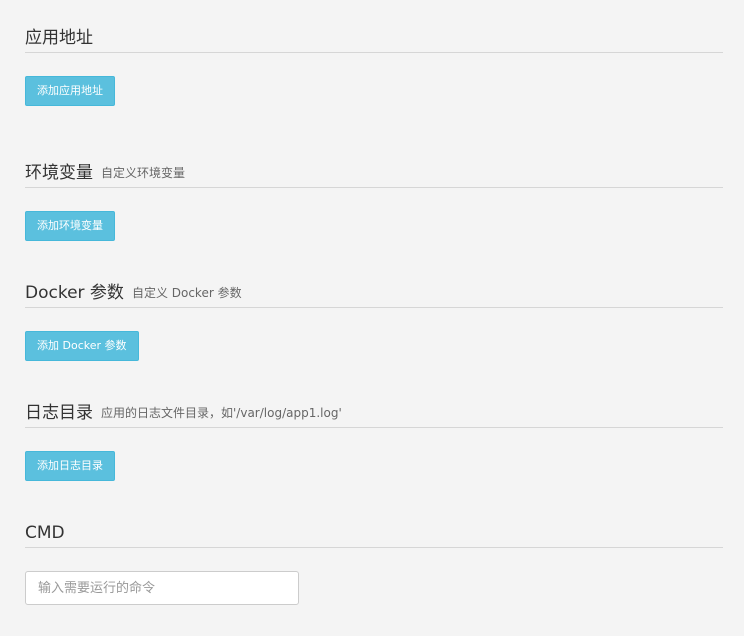 This screenshot has height=636, width=744. I want to click on cmd-header: CMD, so click(374, 533).